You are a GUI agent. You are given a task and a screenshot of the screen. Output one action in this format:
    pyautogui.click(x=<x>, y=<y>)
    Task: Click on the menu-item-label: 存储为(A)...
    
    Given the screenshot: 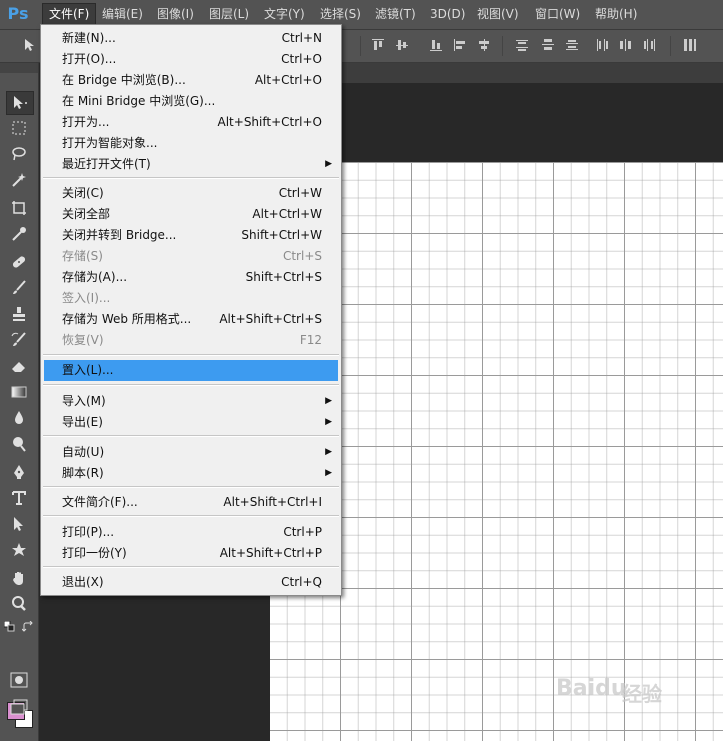 What is the action you would take?
    pyautogui.click(x=95, y=277)
    